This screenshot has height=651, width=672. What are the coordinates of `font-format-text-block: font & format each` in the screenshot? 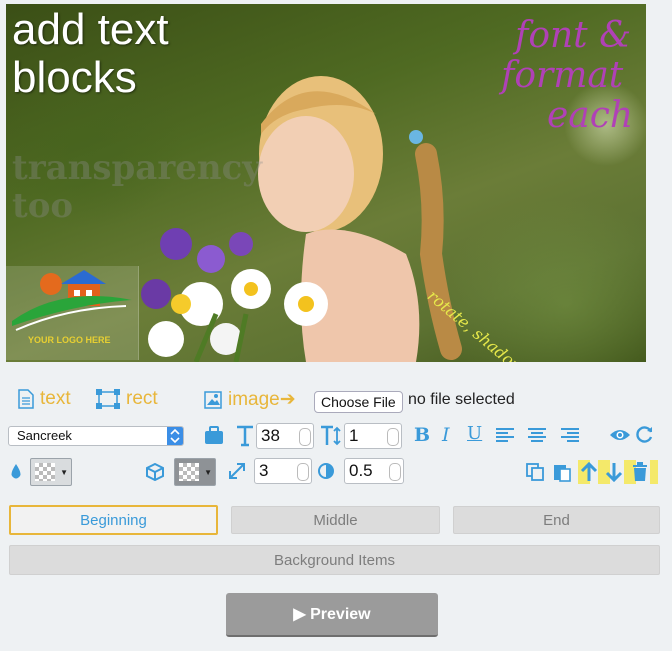 It's located at (567, 76).